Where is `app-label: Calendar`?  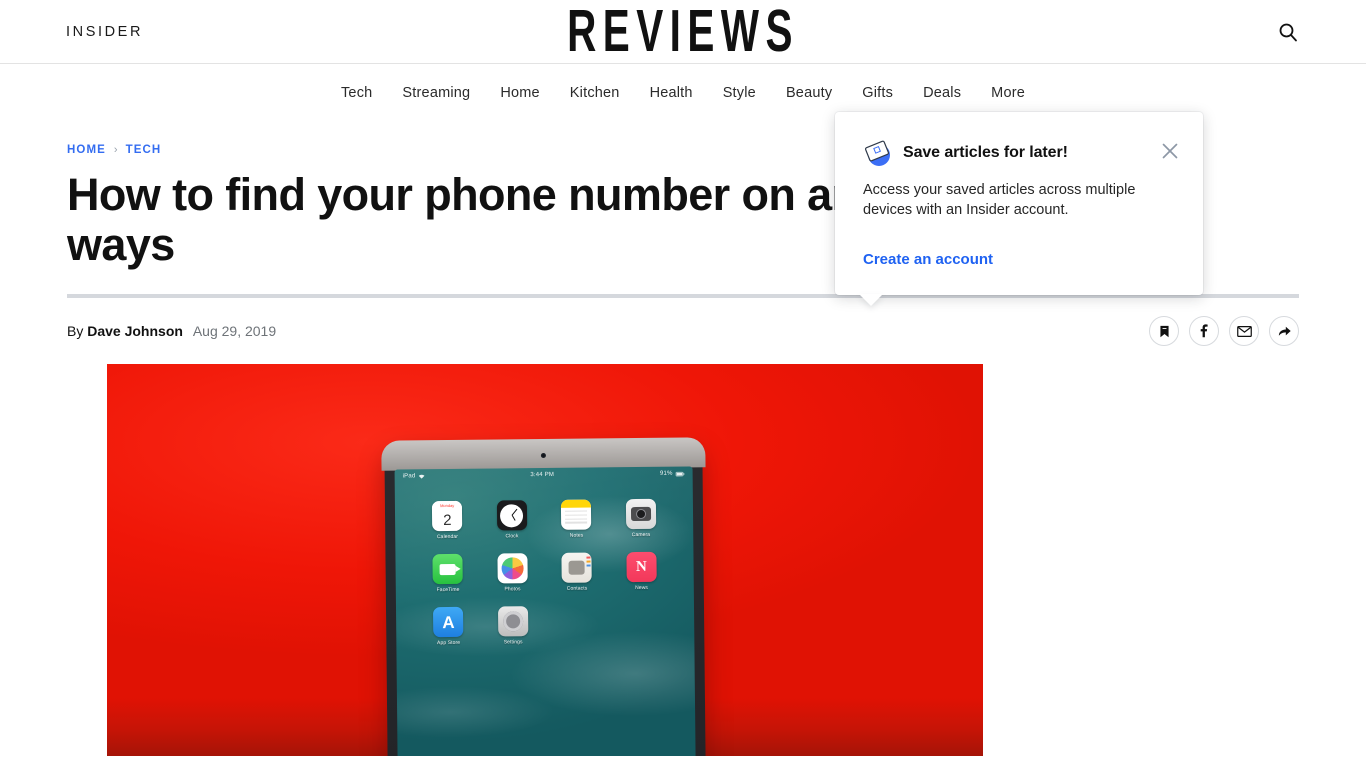 app-label: Calendar is located at coordinates (447, 537).